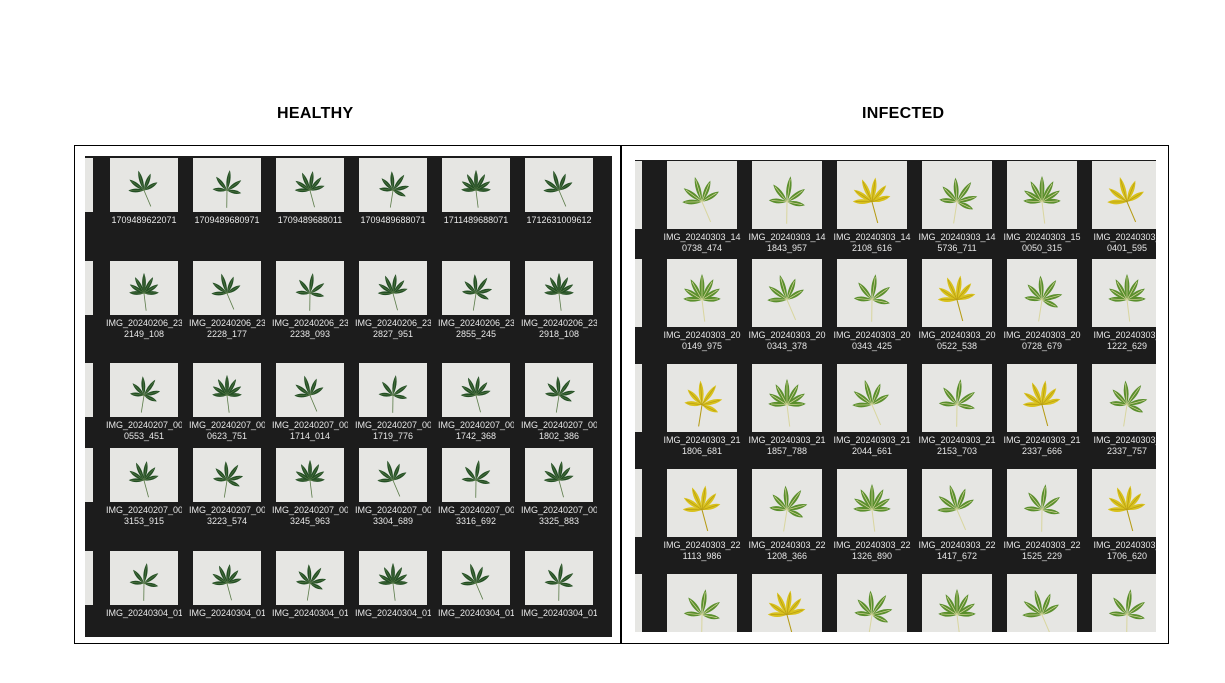  I want to click on file-name-caption: 2918_108, so click(559, 334).